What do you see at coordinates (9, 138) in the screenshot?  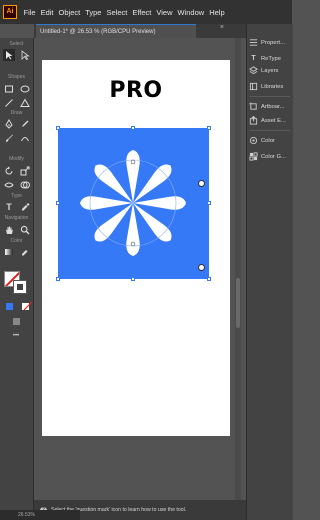 I see `brush-tool-icon` at bounding box center [9, 138].